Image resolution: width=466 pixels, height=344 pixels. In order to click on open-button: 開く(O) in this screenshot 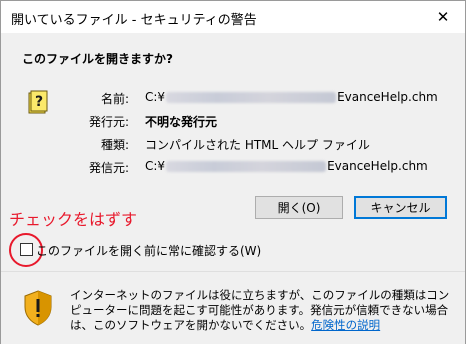, I will do `click(299, 207)`.